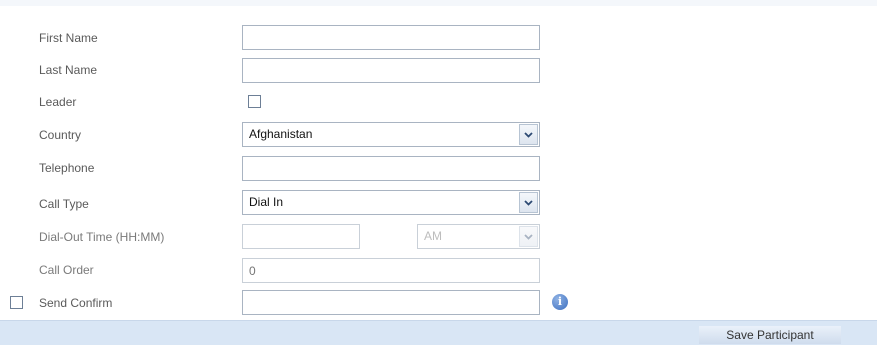  I want to click on call-order-label: Call Order, so click(66, 270).